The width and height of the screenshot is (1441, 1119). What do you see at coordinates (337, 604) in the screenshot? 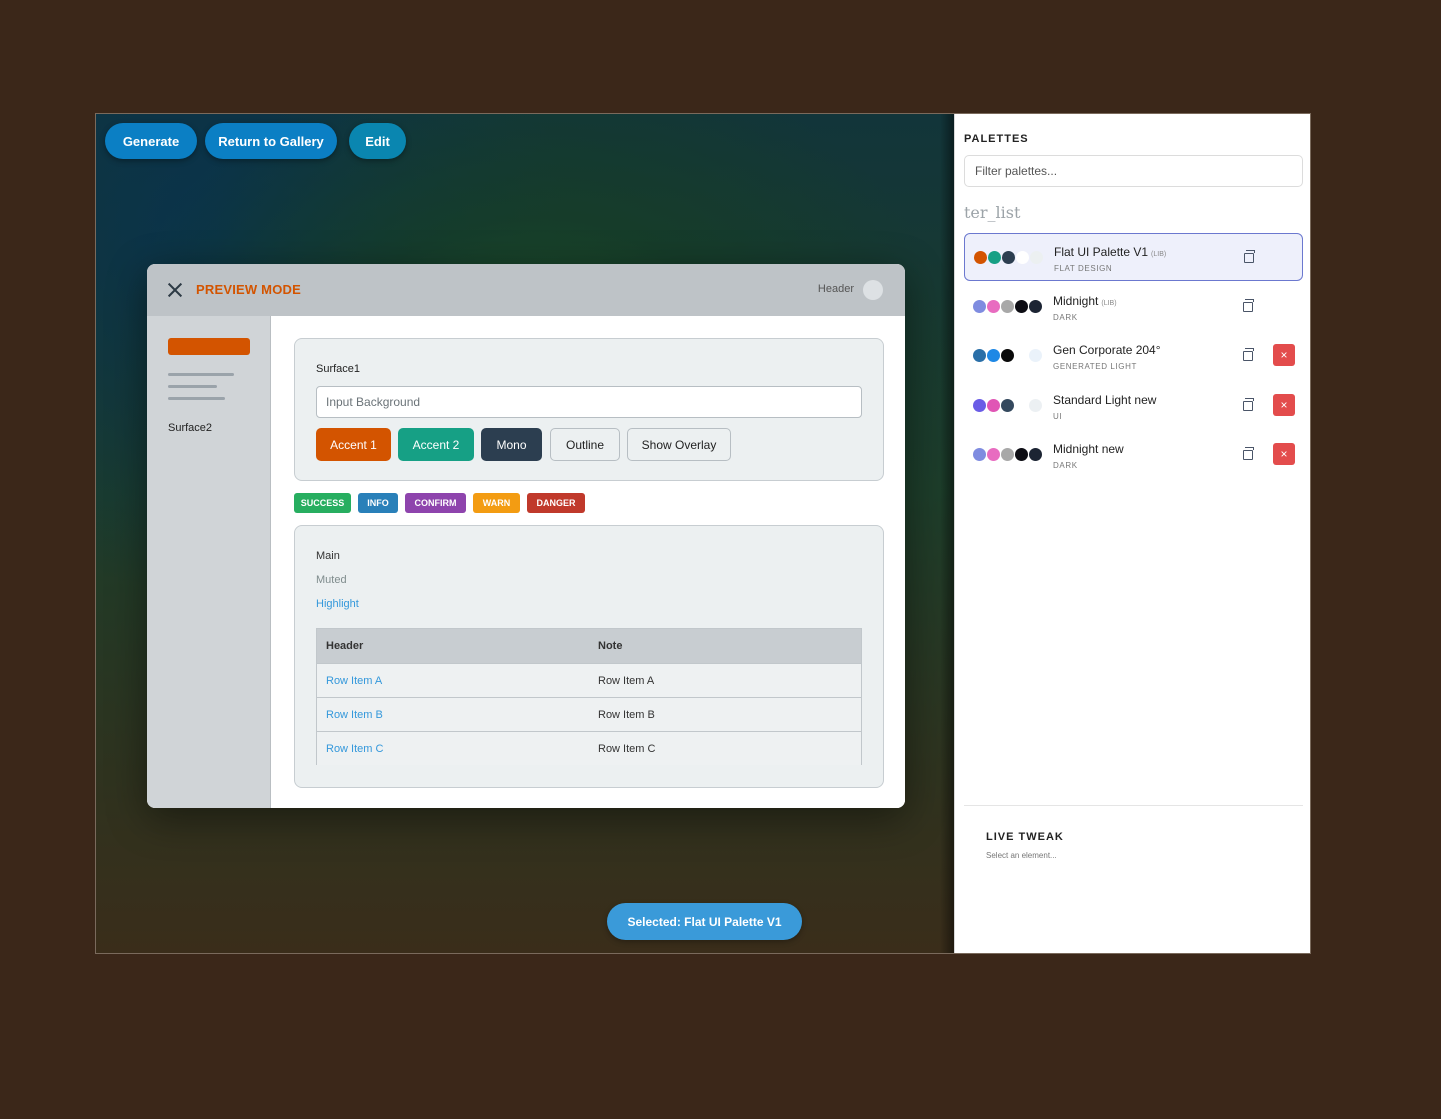
I see `highlight-text: Highlight` at bounding box center [337, 604].